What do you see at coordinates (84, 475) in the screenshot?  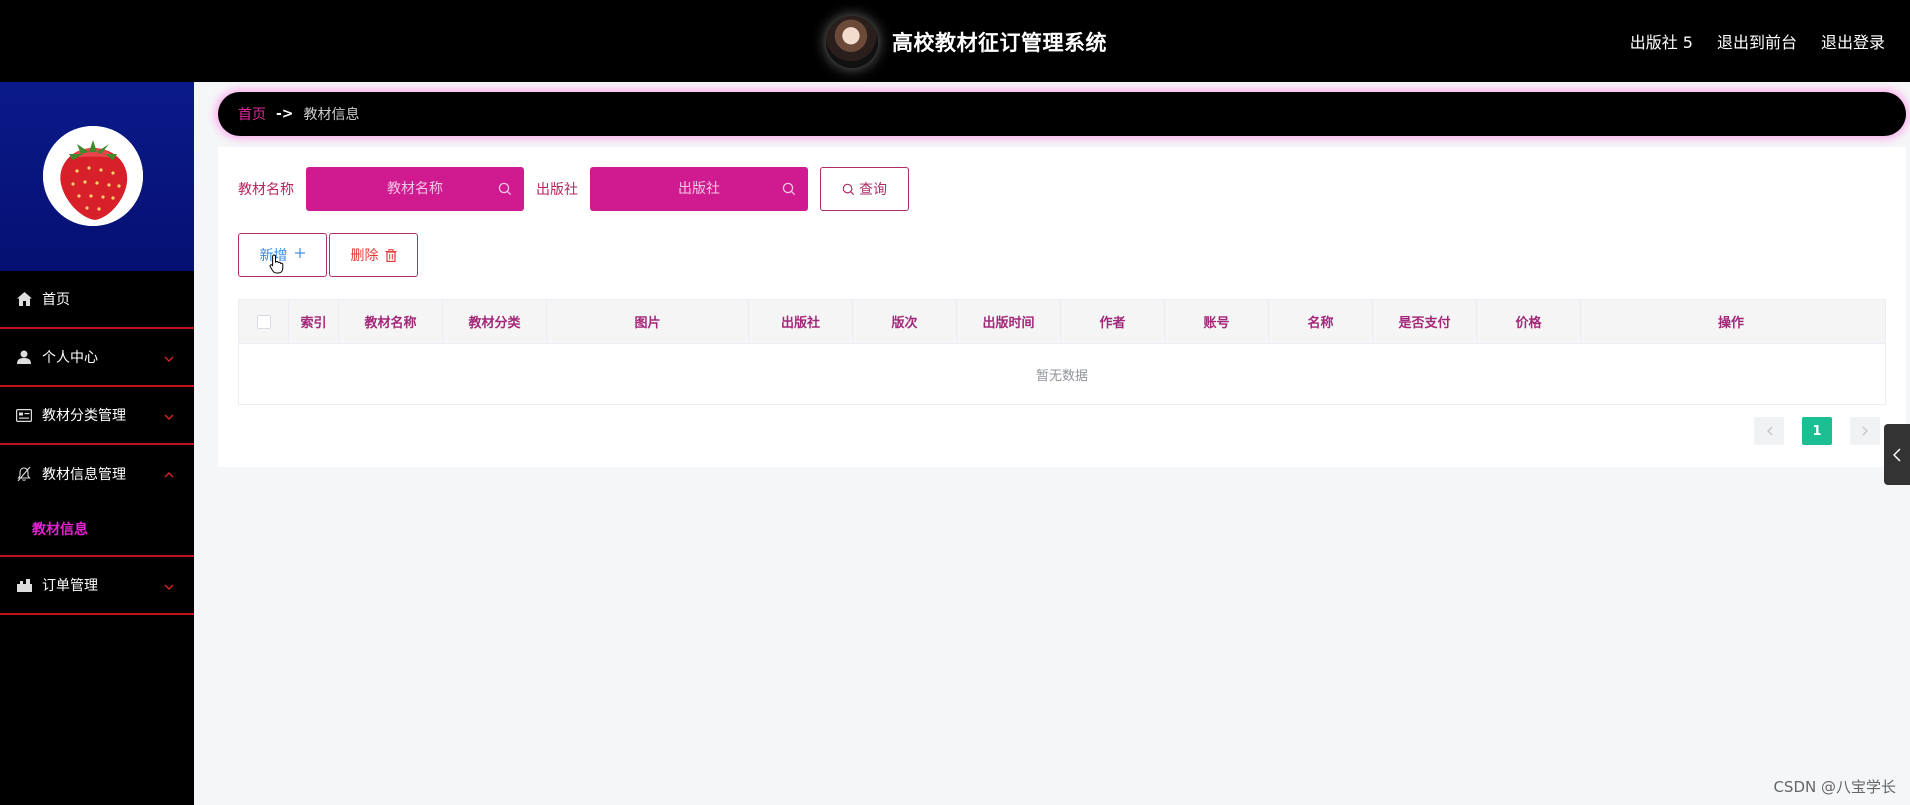 I see `sidebar-item-label: 教材信息管理` at bounding box center [84, 475].